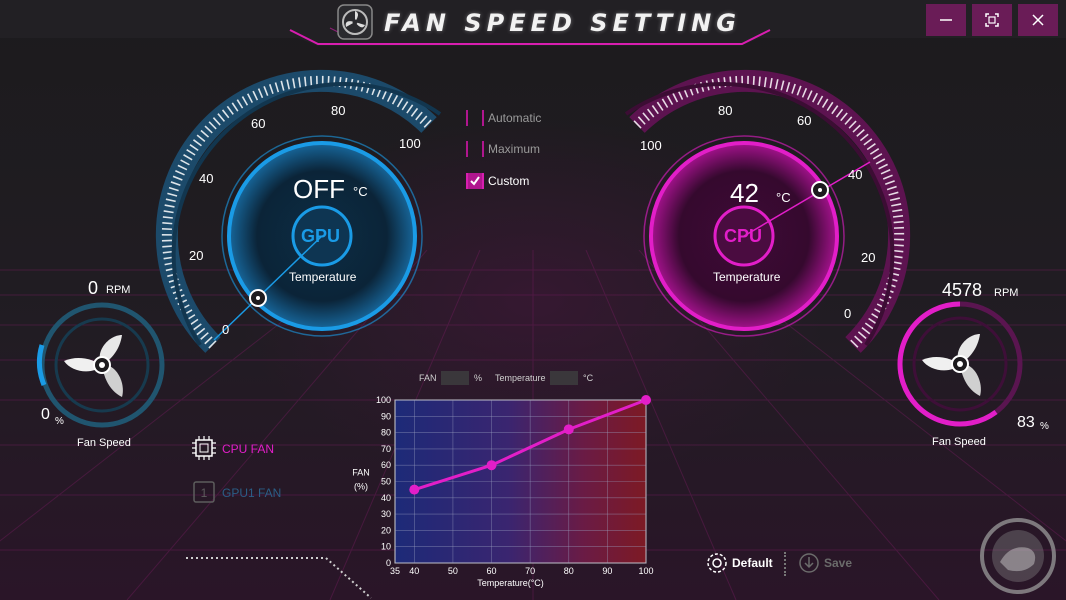  I want to click on fan-field-unit: %, so click(478, 378).